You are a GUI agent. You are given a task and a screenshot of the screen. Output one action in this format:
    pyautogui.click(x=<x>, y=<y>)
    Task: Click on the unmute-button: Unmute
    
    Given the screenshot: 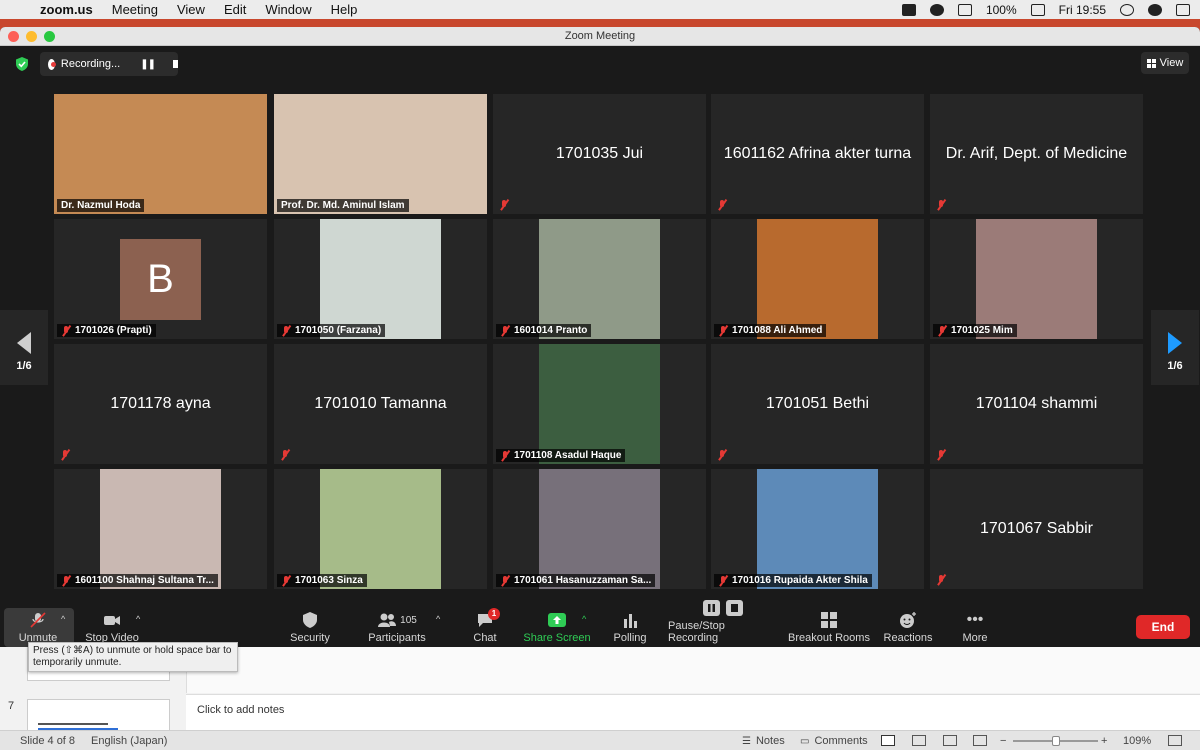 What is the action you would take?
    pyautogui.click(x=38, y=626)
    